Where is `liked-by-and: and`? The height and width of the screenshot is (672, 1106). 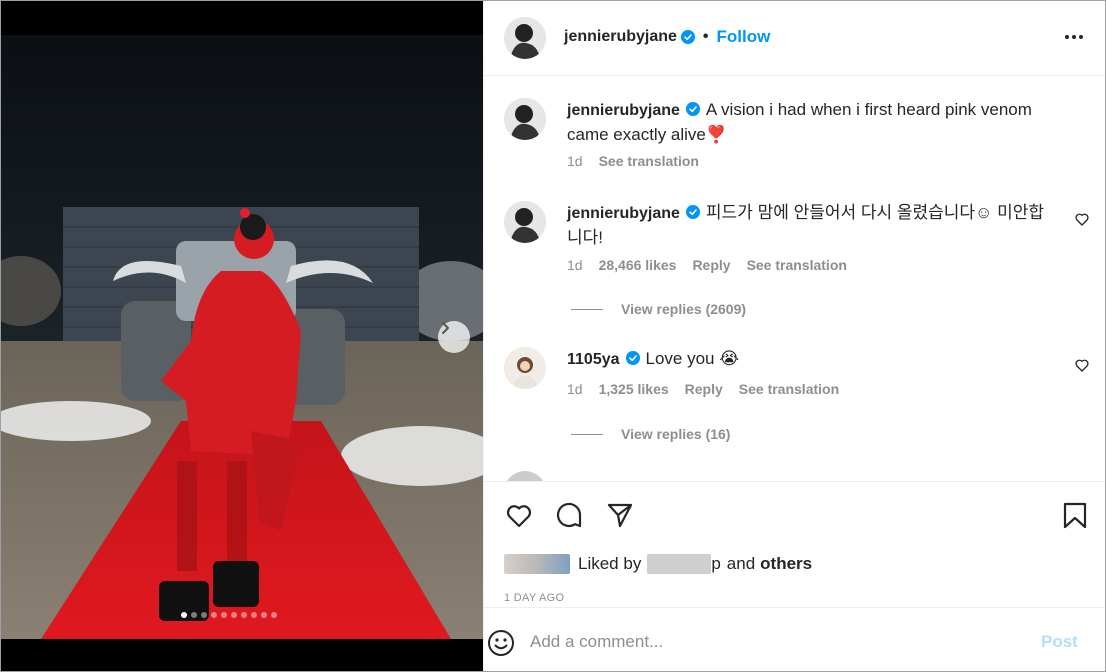 liked-by-and: and is located at coordinates (741, 563).